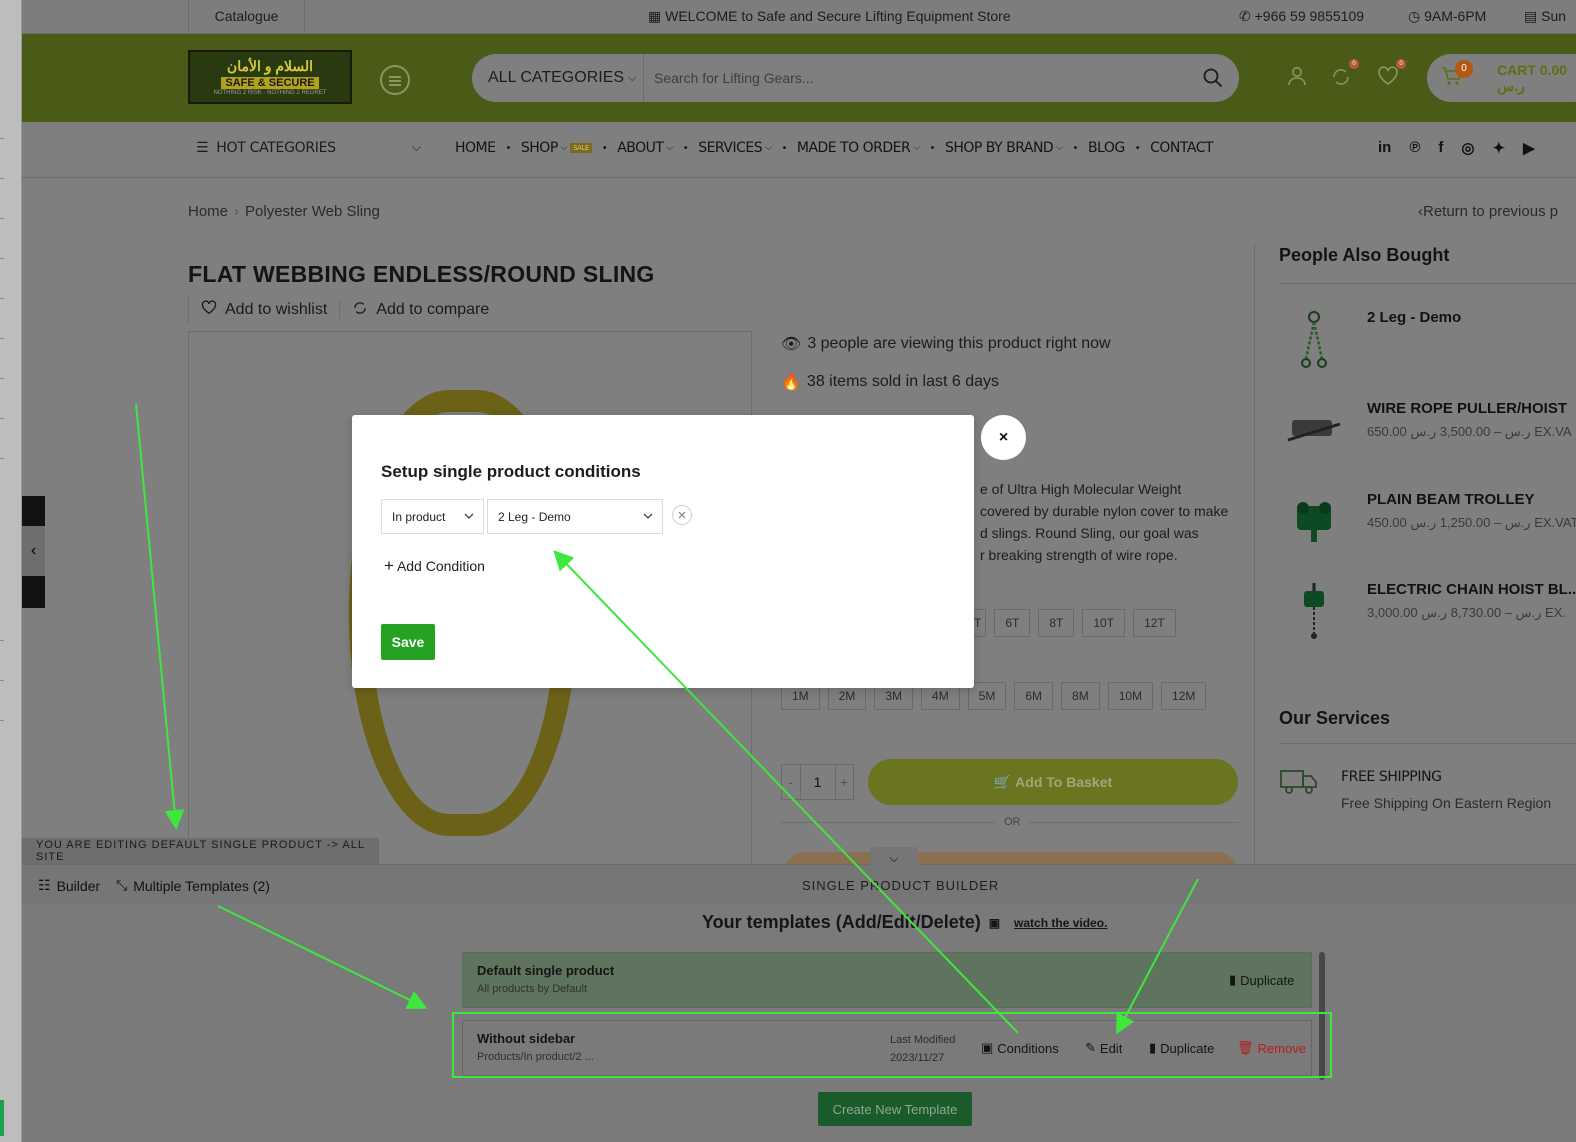  I want to click on nav-item-home: HOME, so click(475, 148).